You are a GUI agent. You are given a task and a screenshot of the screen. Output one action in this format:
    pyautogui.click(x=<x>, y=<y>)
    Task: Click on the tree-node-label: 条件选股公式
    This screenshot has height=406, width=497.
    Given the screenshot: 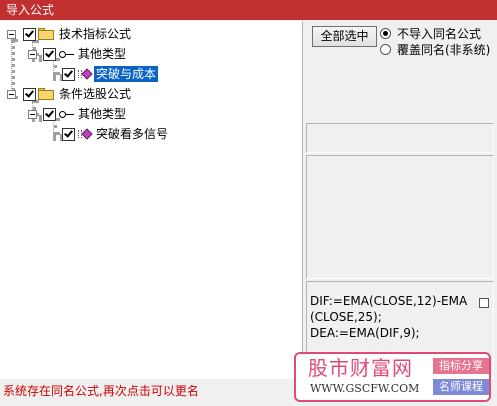 What is the action you would take?
    pyautogui.click(x=95, y=94)
    